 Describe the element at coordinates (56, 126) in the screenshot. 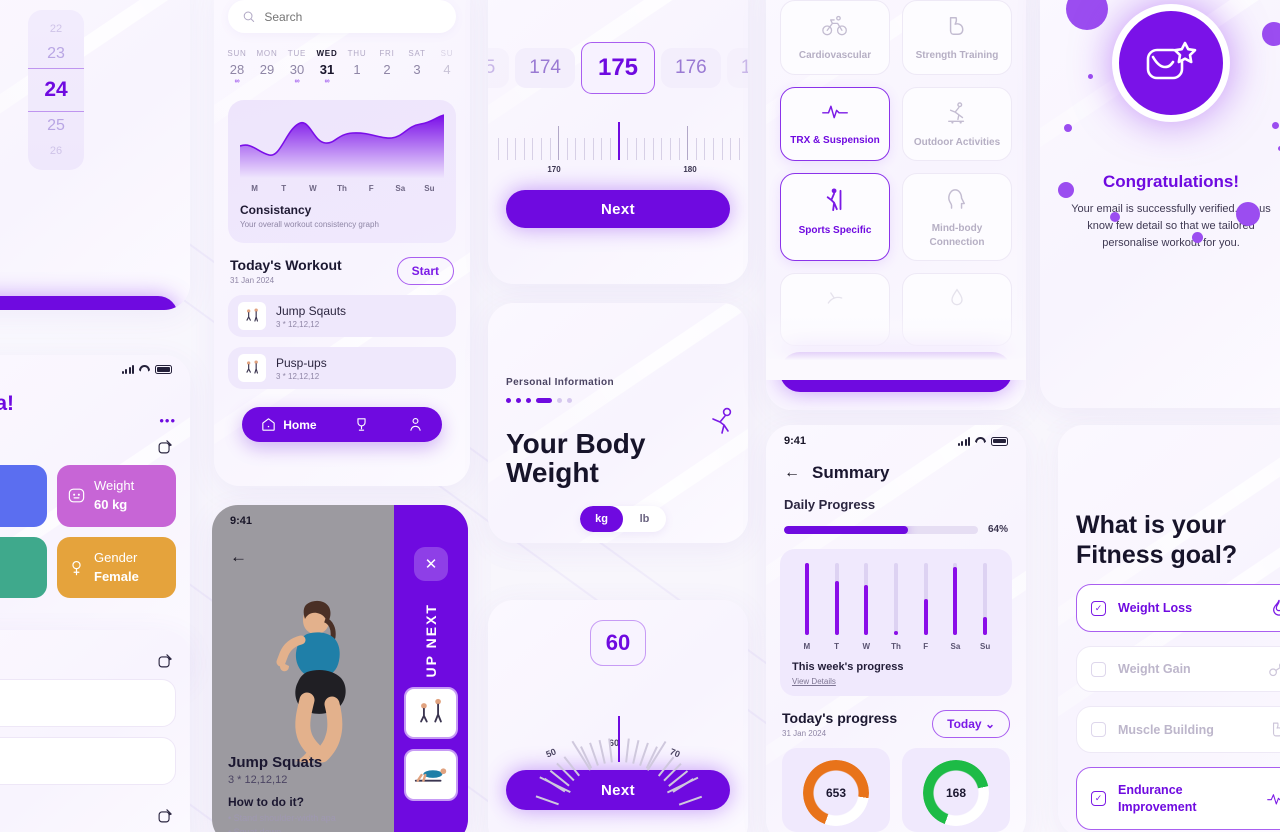

I see `date-option: 25` at that location.